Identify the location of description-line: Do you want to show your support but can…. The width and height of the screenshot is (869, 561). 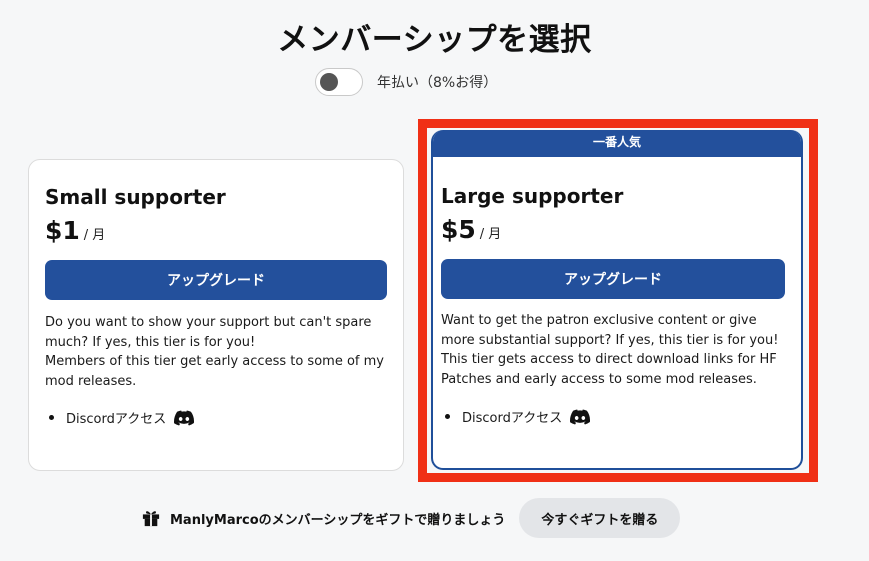
(208, 332).